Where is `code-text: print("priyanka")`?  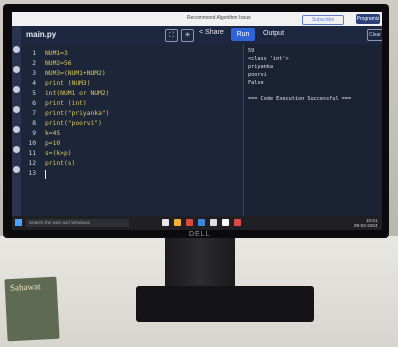 code-text: print("priyanka") is located at coordinates (77, 113).